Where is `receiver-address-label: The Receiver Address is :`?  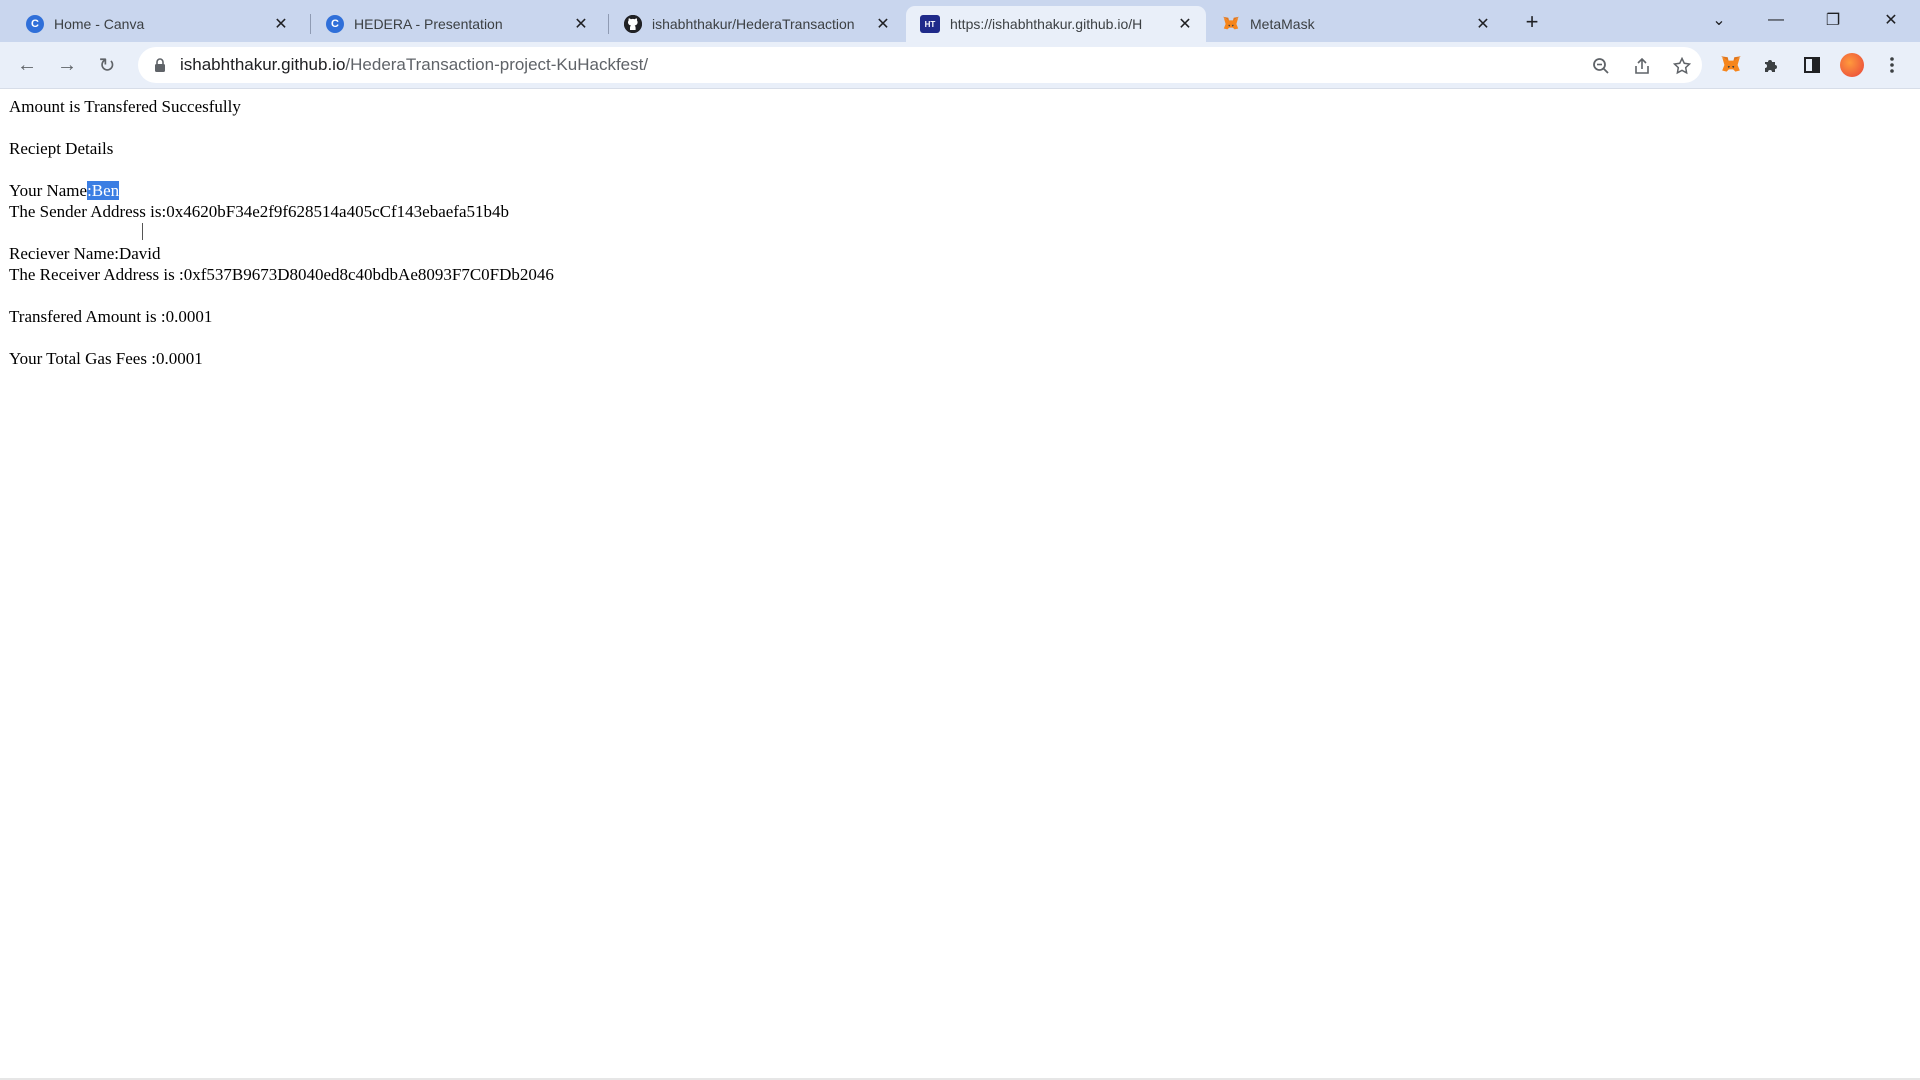
receiver-address-label: The Receiver Address is : is located at coordinates (96, 274).